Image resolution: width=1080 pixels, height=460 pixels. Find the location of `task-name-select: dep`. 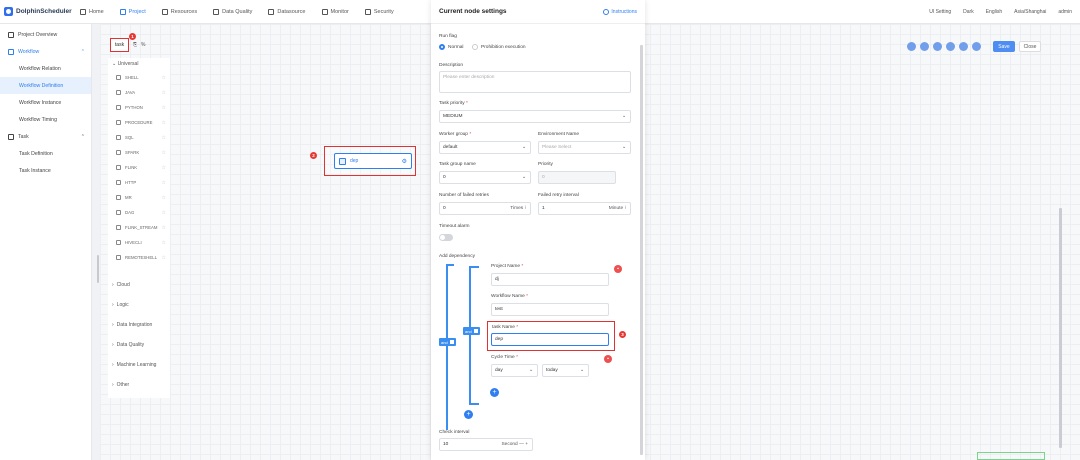

task-name-select: dep is located at coordinates (550, 339).